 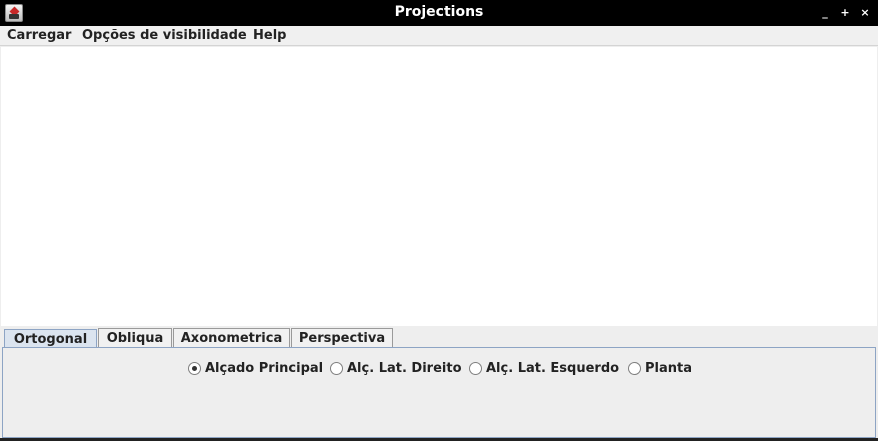 I want to click on menu-visibility-options: Opções de visibilidade, so click(x=164, y=35).